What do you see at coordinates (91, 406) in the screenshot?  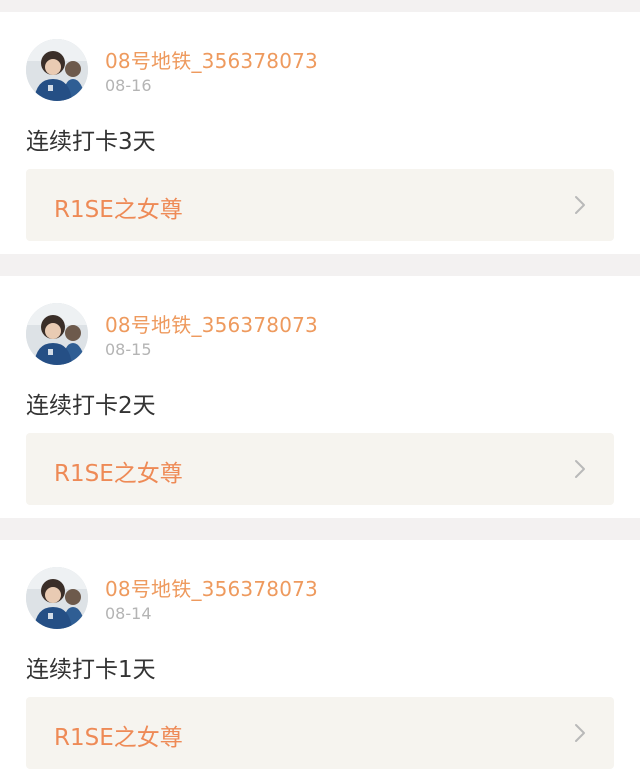 I see `post-text: 连续打卡2天` at bounding box center [91, 406].